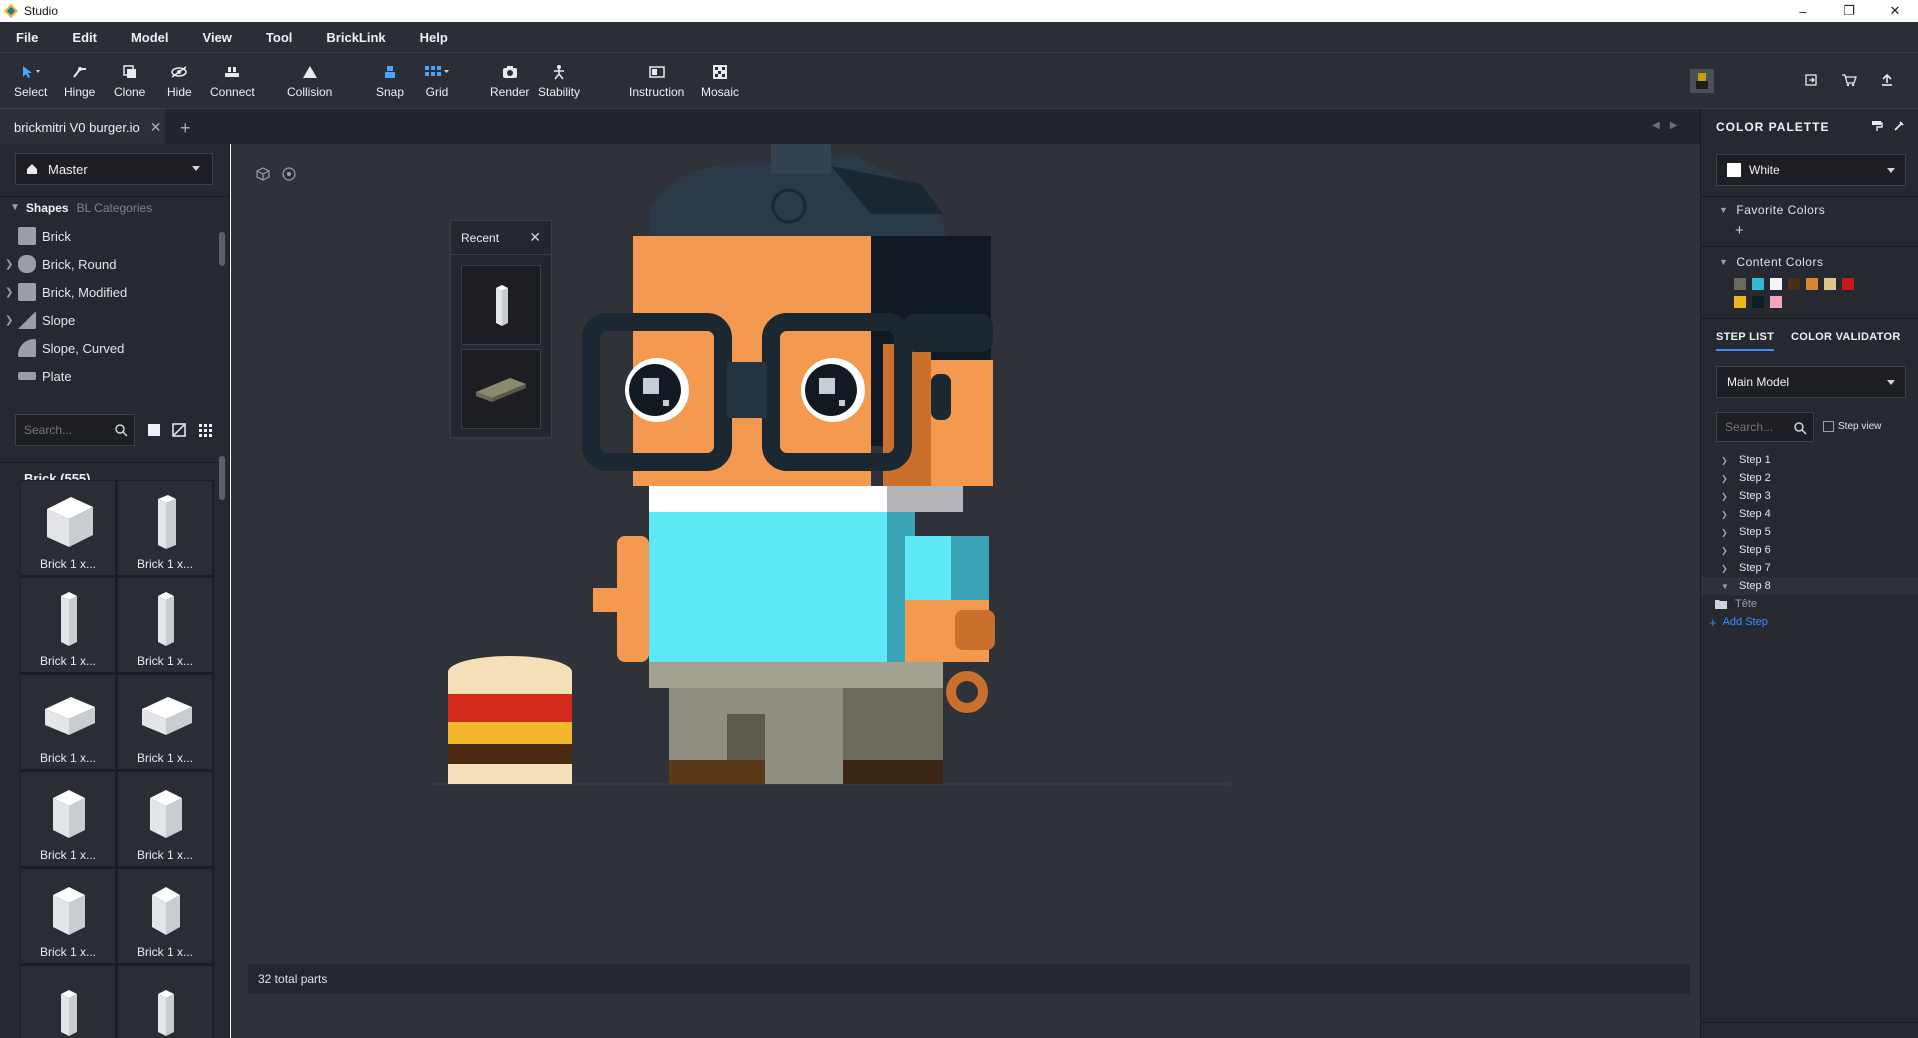 Image resolution: width=1918 pixels, height=1038 pixels. I want to click on step-item: ❯ Step 2, so click(1809, 478).